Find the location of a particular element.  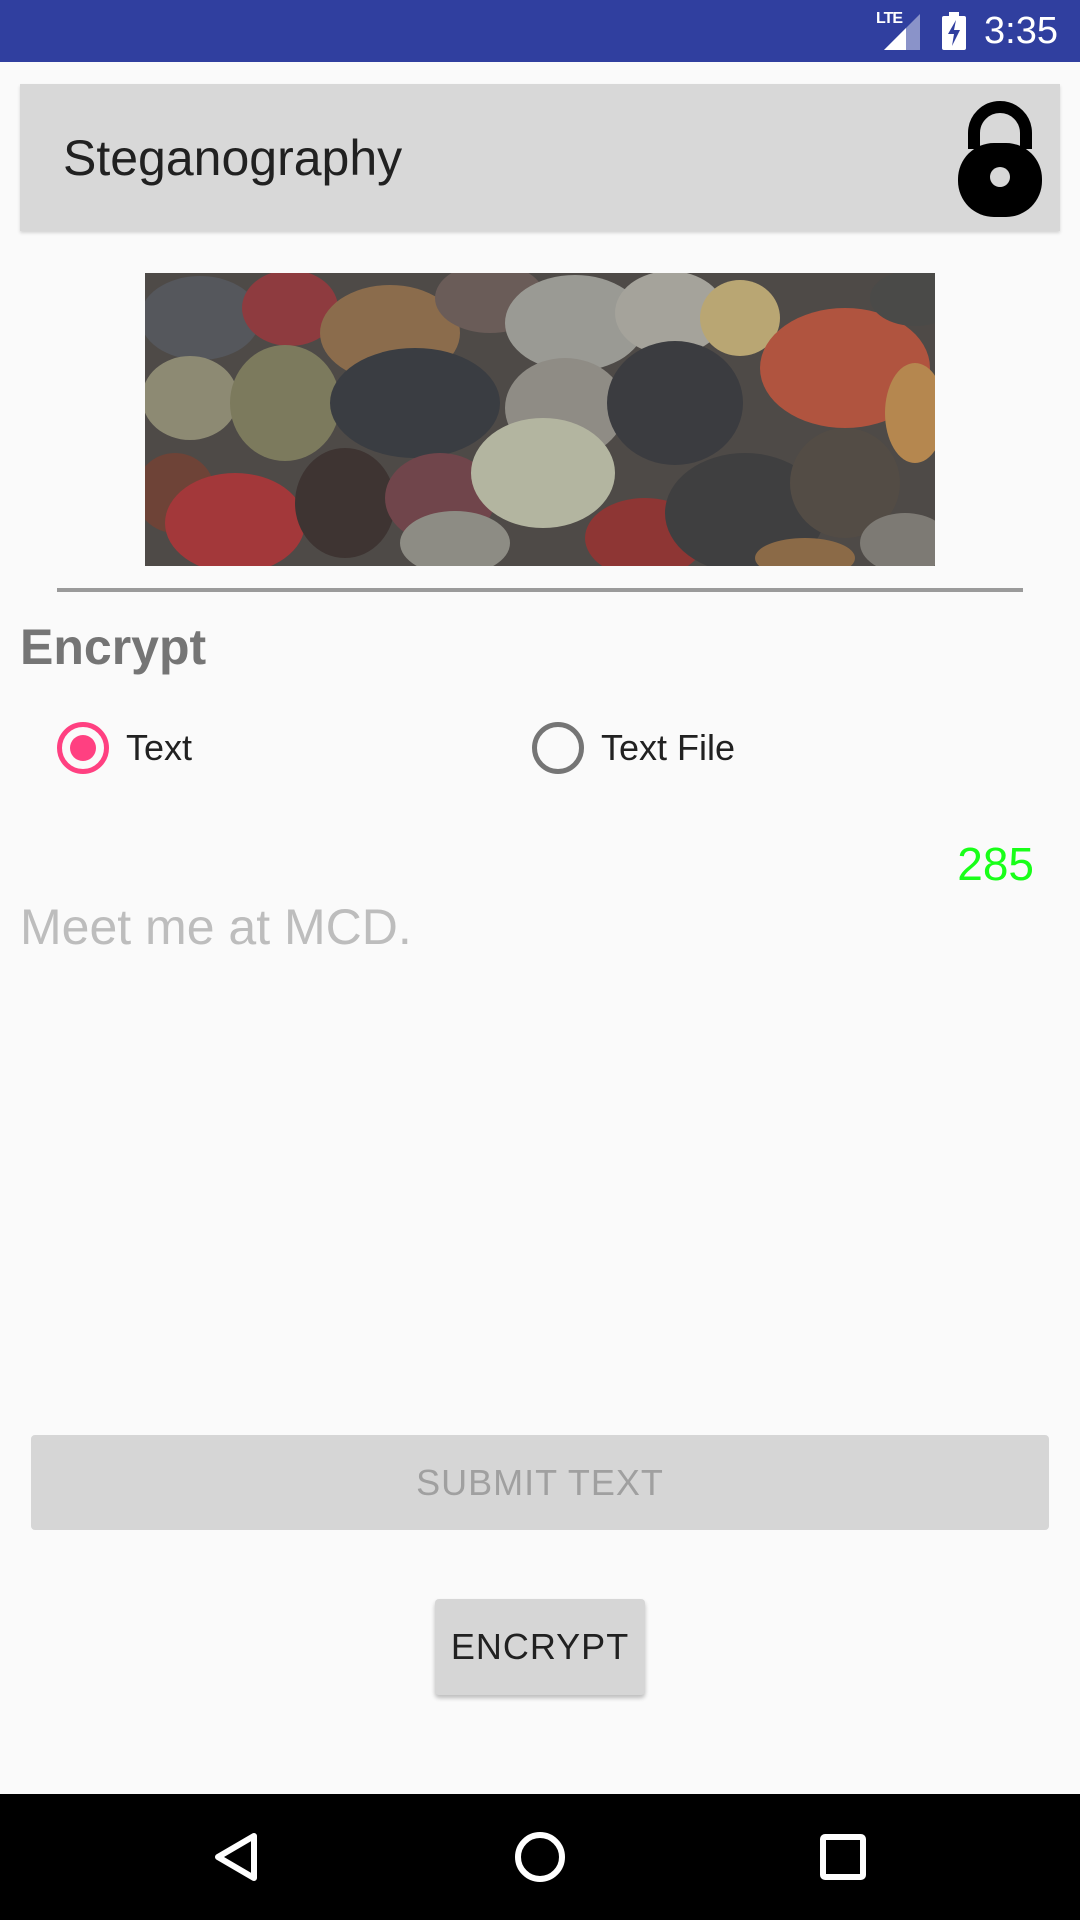

radio-option-text-file: Text File is located at coordinates (633, 748).